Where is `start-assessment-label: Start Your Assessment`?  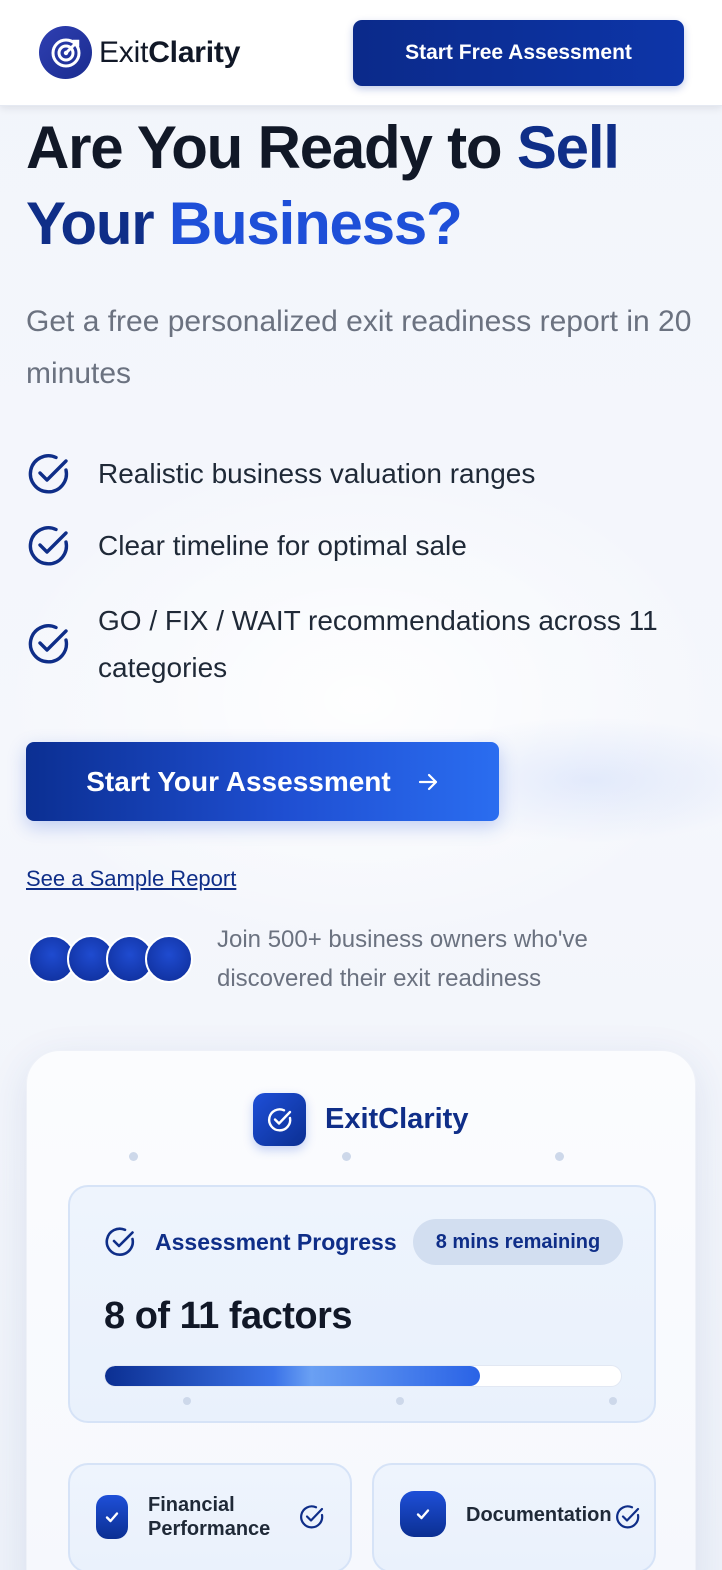
start-assessment-label: Start Your Assessment is located at coordinates (238, 781).